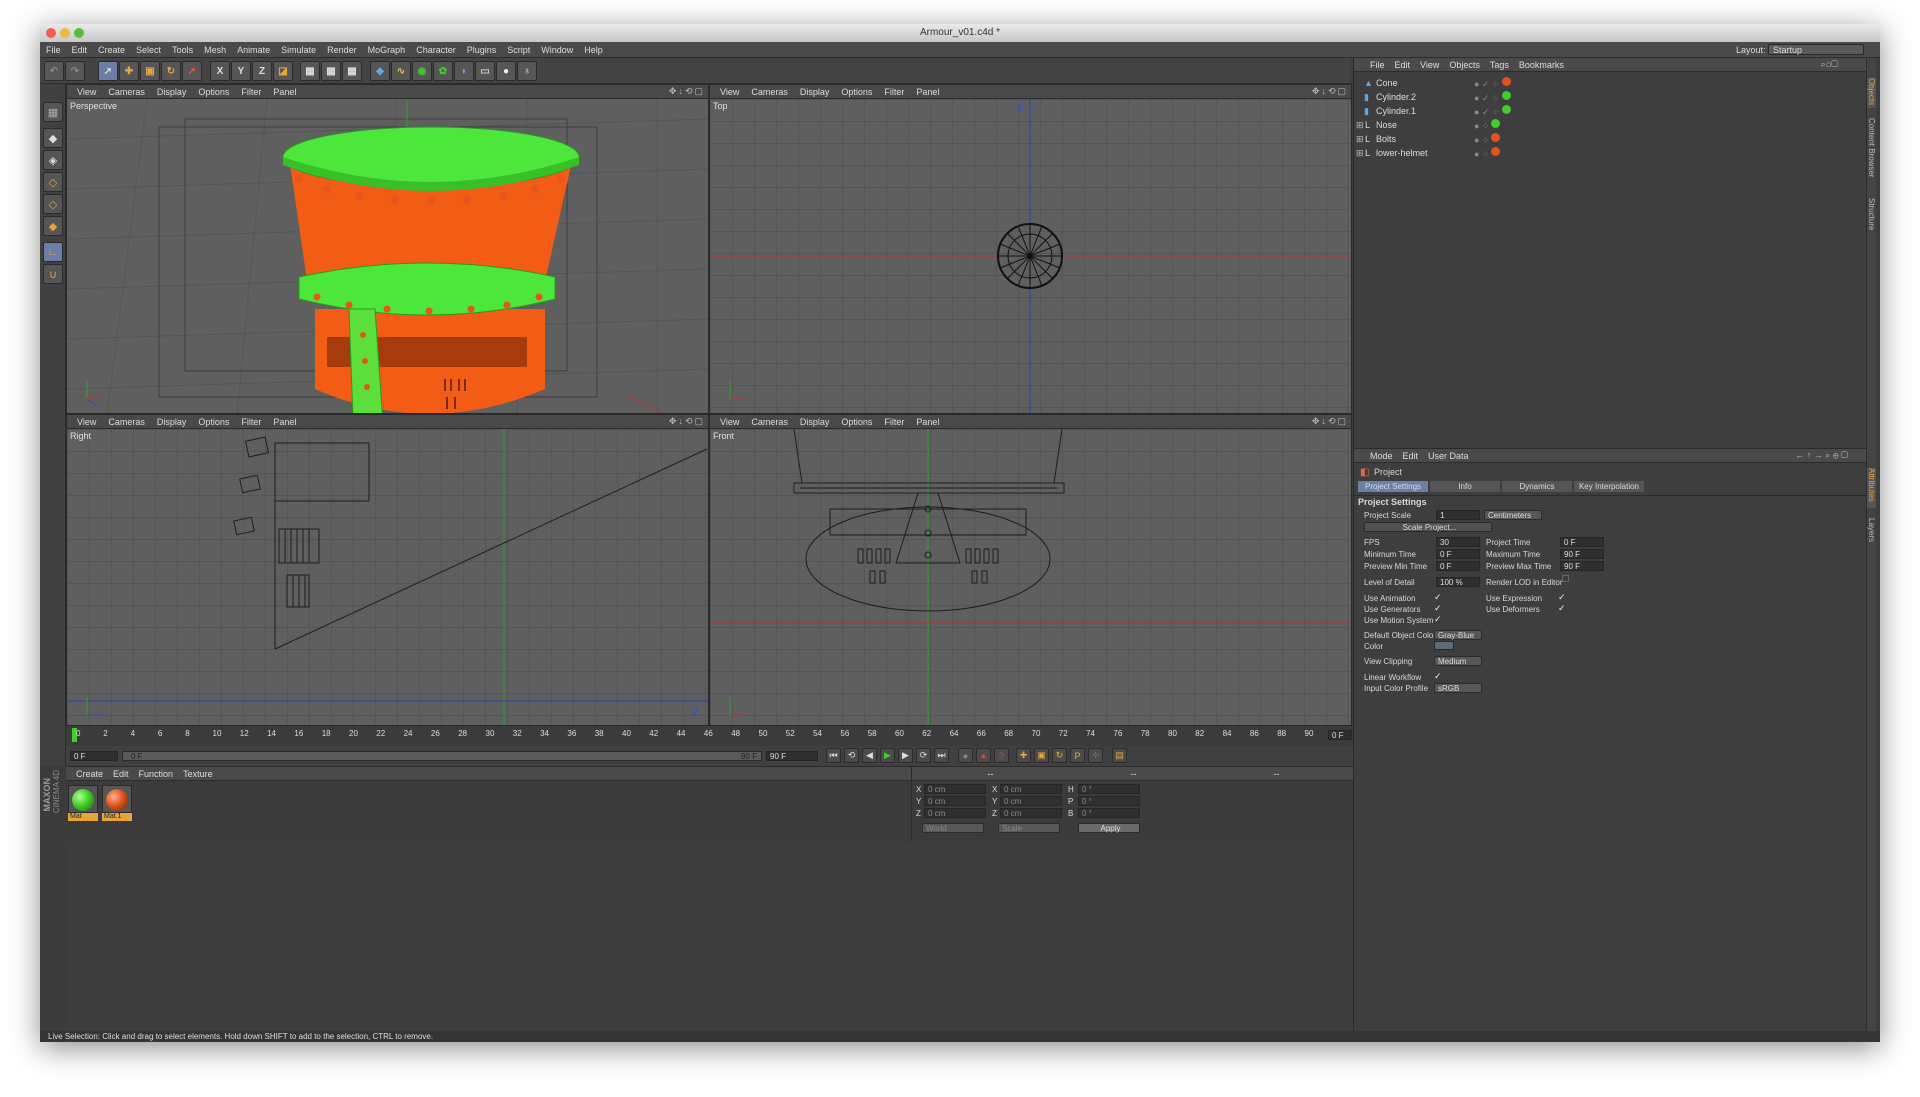 Image resolution: width=1920 pixels, height=1097 pixels. What do you see at coordinates (955, 801) in the screenshot?
I see `pos-y-field: 0 cm` at bounding box center [955, 801].